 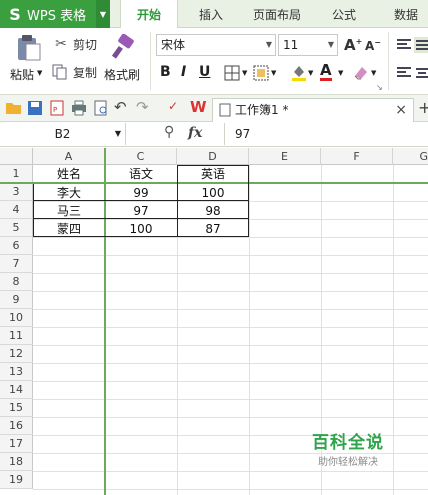 What do you see at coordinates (69, 156) in the screenshot?
I see `column-header-a: A` at bounding box center [69, 156].